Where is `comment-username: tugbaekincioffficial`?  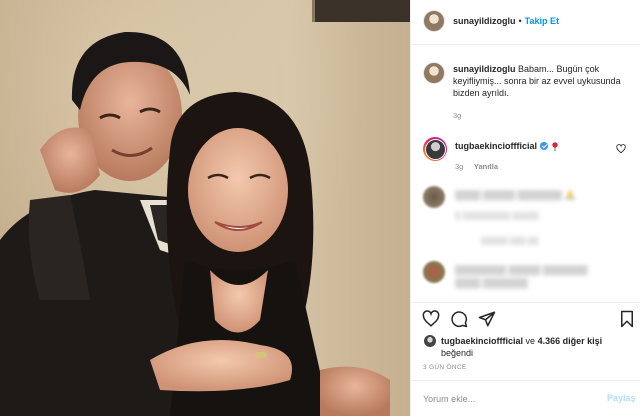
comment-username: tugbaekincioffficial is located at coordinates (496, 146).